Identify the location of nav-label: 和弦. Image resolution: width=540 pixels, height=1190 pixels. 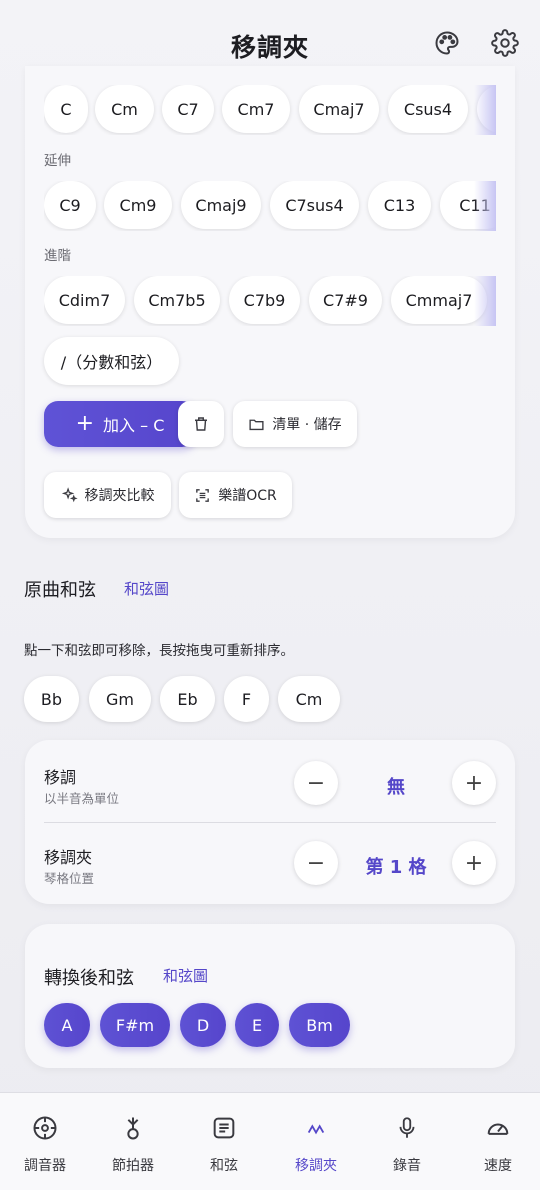
(224, 1166).